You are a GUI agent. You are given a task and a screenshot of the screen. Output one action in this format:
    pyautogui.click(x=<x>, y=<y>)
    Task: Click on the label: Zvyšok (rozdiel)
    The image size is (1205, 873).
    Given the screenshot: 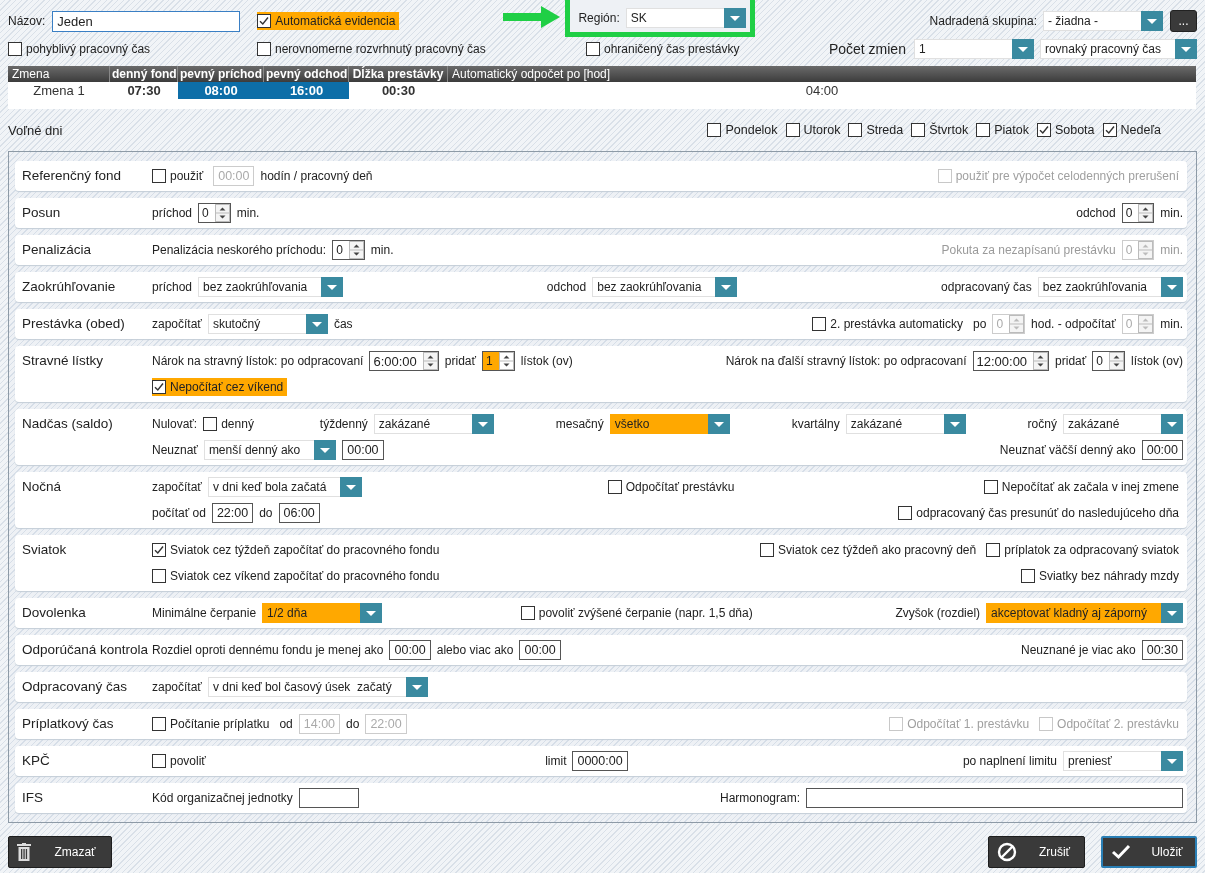 What is the action you would take?
    pyautogui.click(x=938, y=613)
    